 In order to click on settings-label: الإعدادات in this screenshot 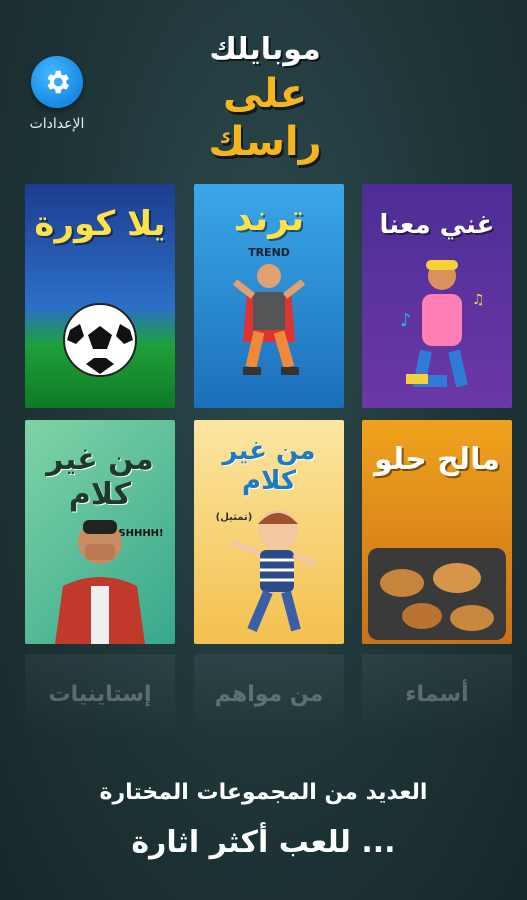, I will do `click(57, 124)`.